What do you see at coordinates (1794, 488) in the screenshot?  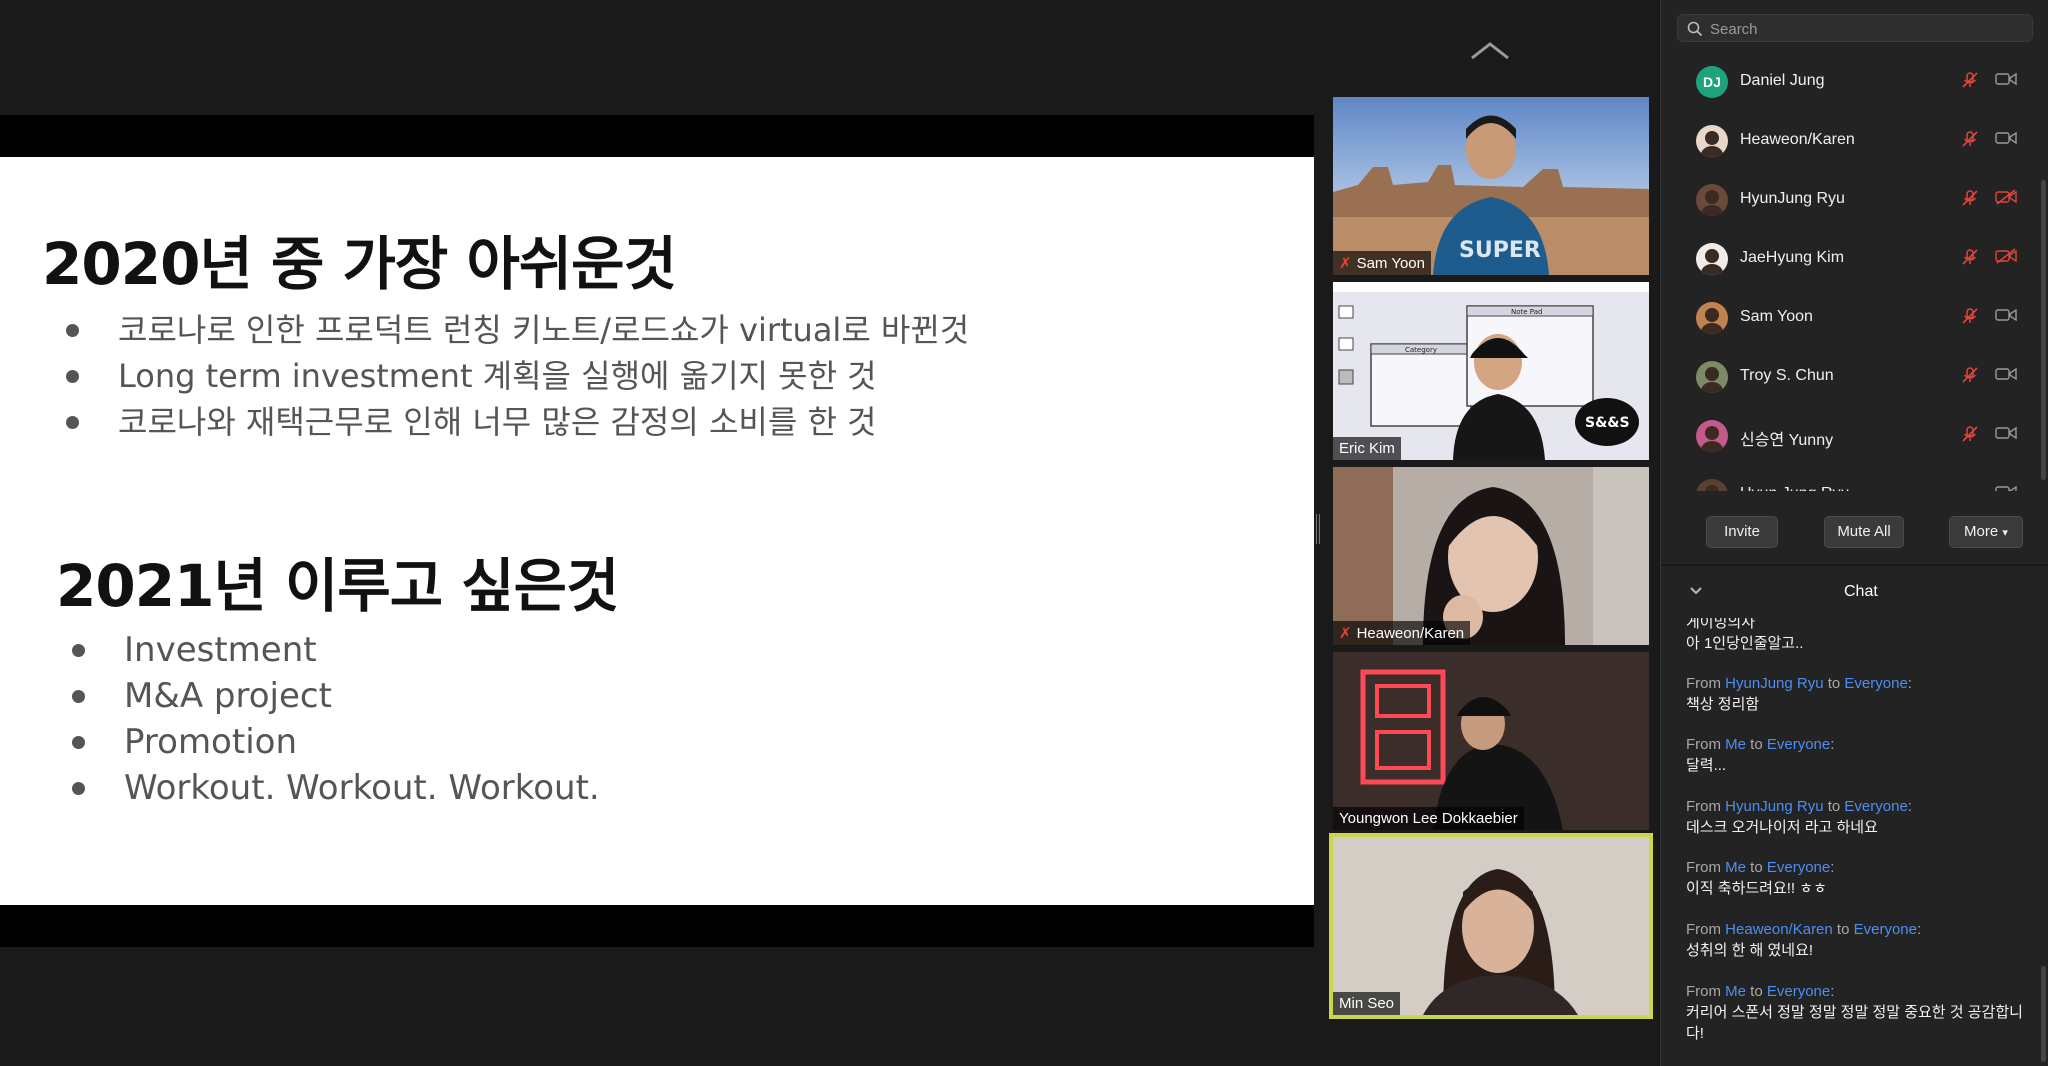 I see `participant-name: Hyun Jung Ryu` at bounding box center [1794, 488].